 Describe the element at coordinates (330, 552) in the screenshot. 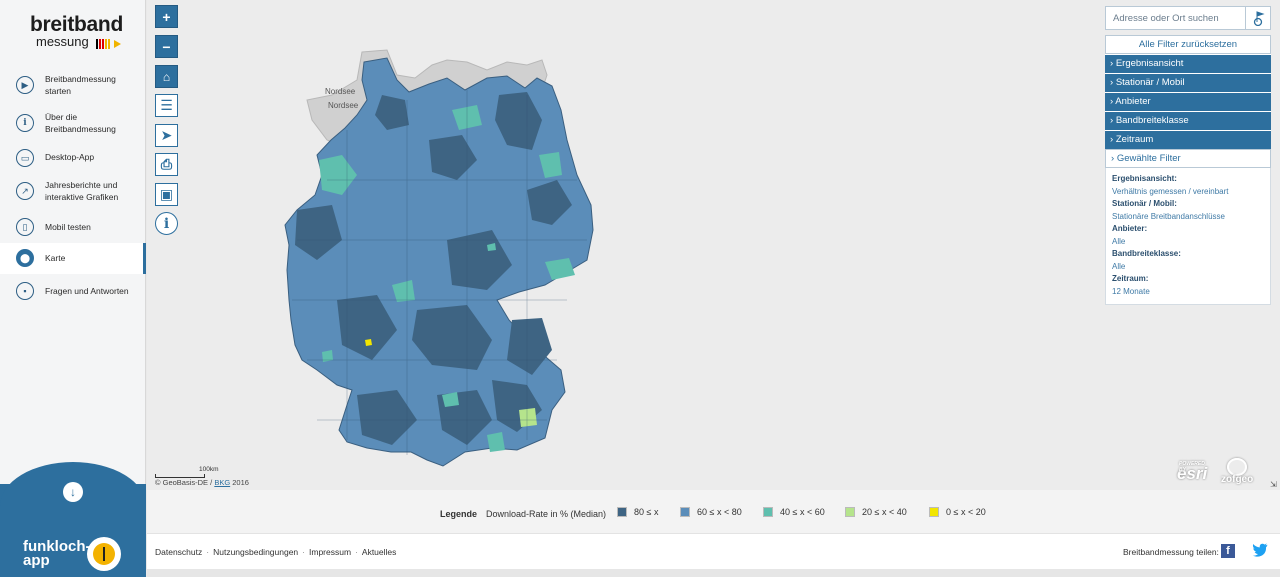

I see `footer-link-impressum: Impressum` at that location.